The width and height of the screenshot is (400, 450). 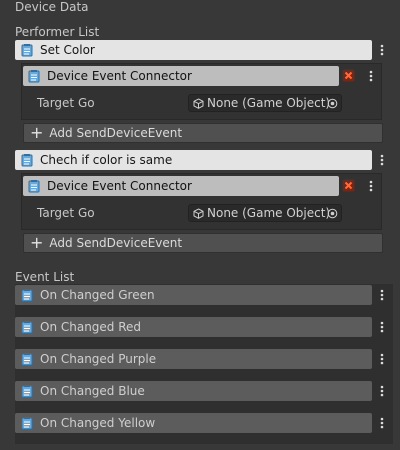 What do you see at coordinates (193, 160) in the screenshot?
I see `performer-item-header: Chech if color is same` at bounding box center [193, 160].